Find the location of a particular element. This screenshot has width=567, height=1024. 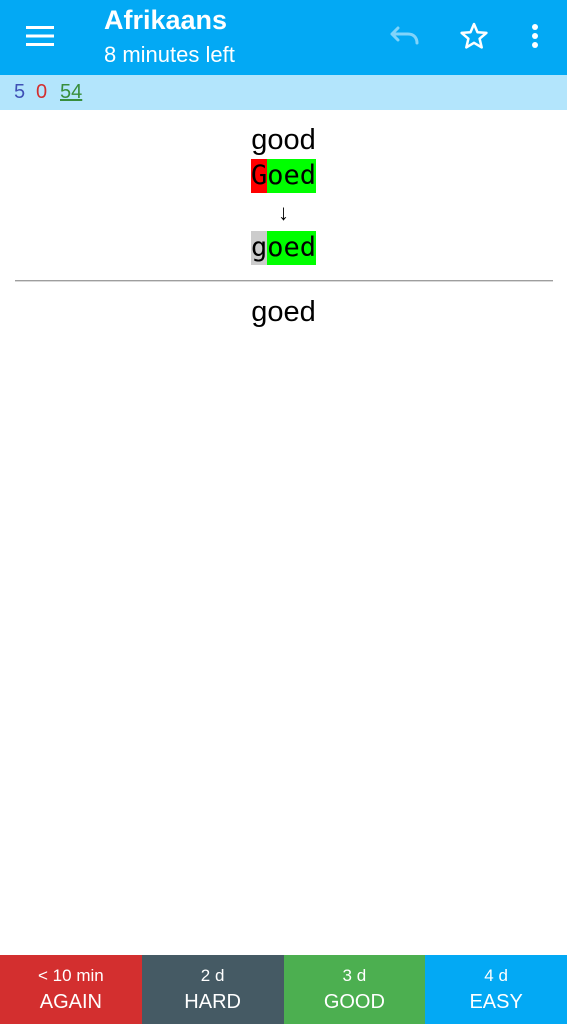

learning-count: 0 is located at coordinates (42, 92).